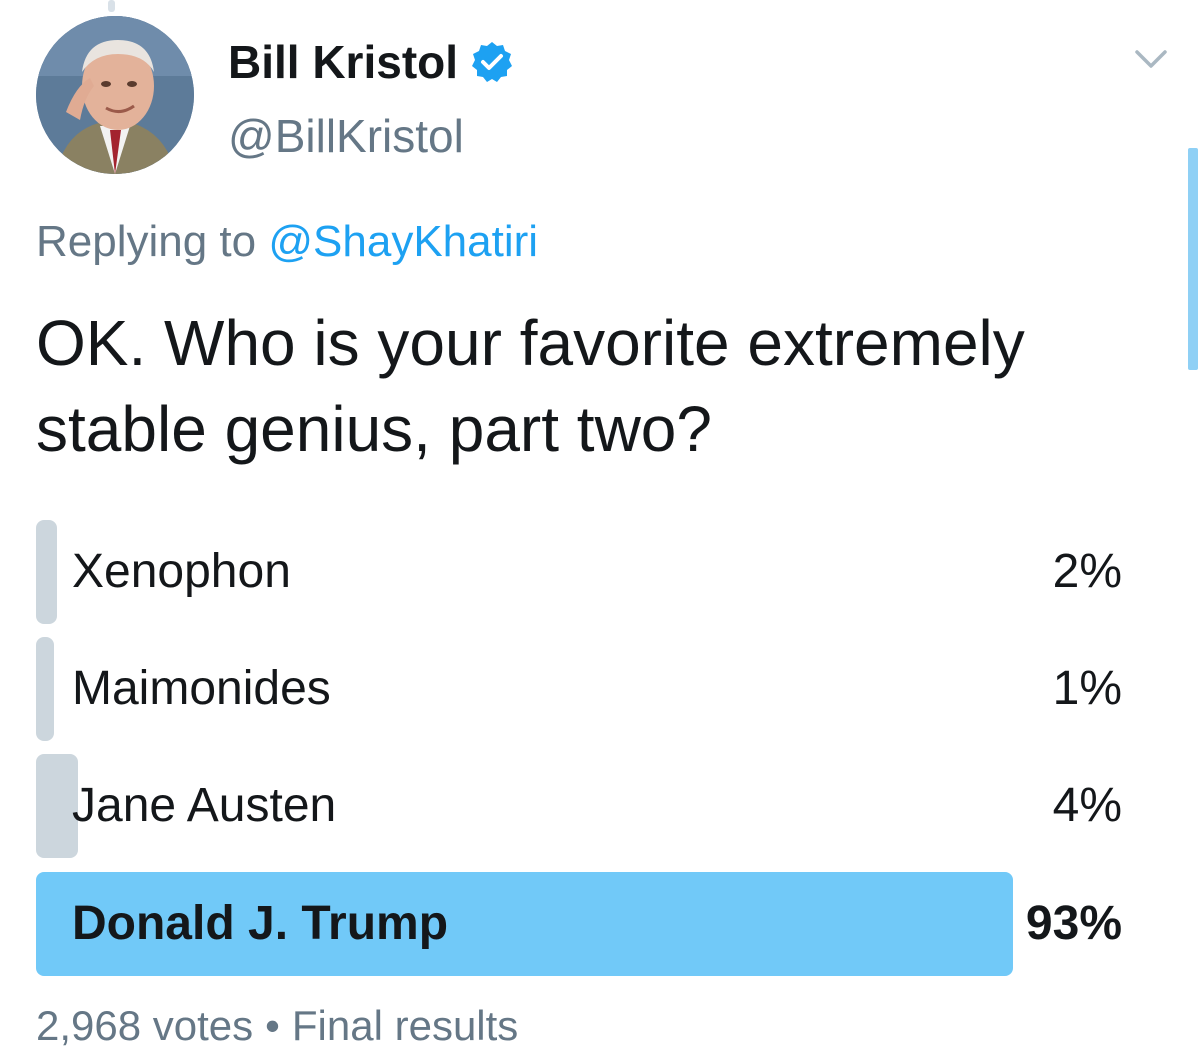 This screenshot has width=1200, height=1062. What do you see at coordinates (145, 1025) in the screenshot?
I see `poll-vote-count: 2,968 votes` at bounding box center [145, 1025].